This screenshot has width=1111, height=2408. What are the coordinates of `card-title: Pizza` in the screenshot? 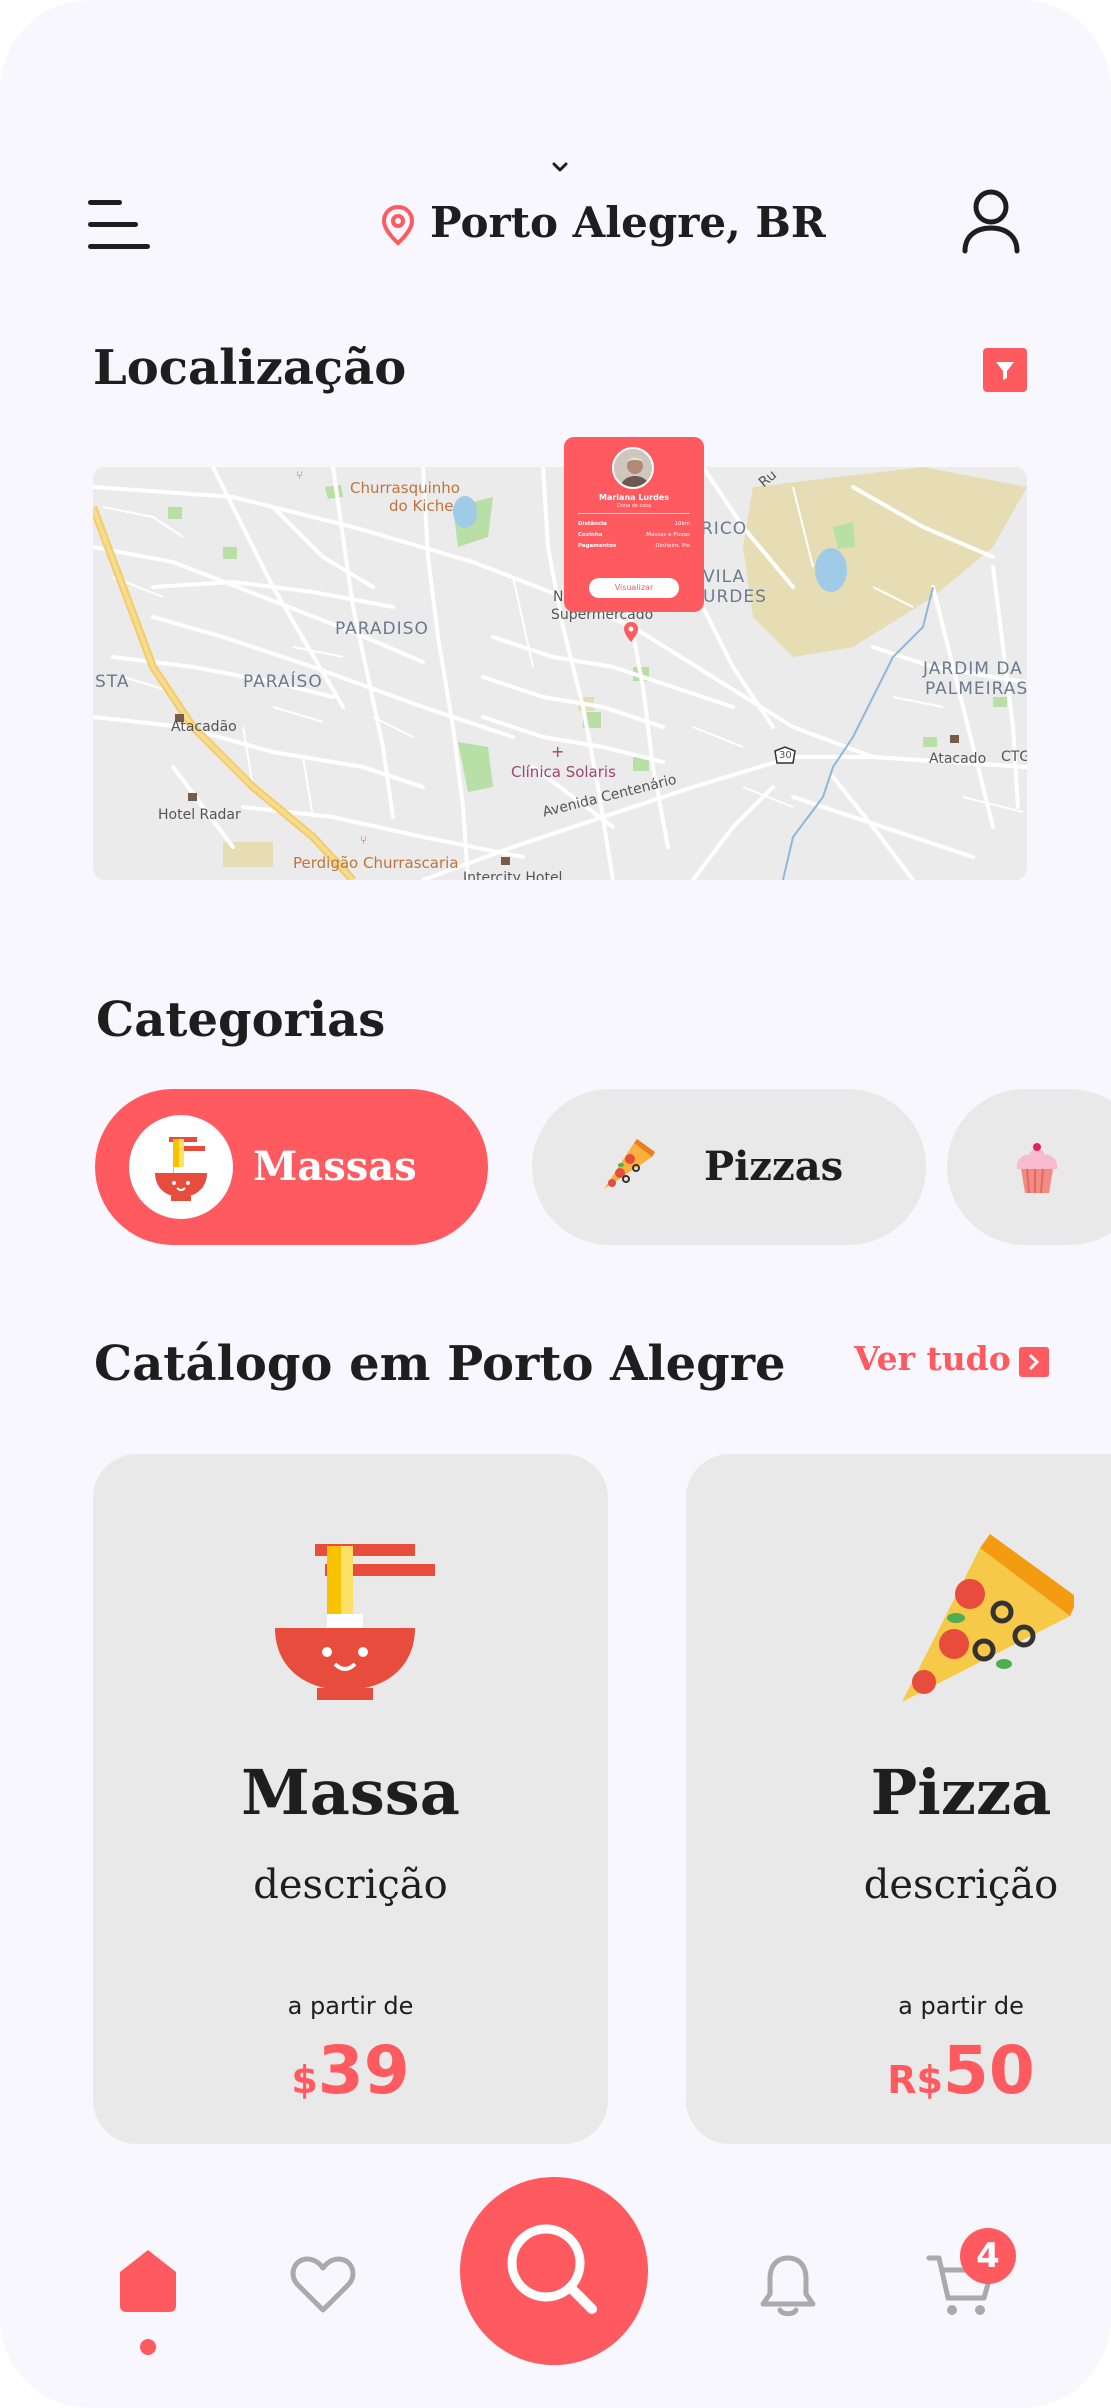 It's located at (961, 1792).